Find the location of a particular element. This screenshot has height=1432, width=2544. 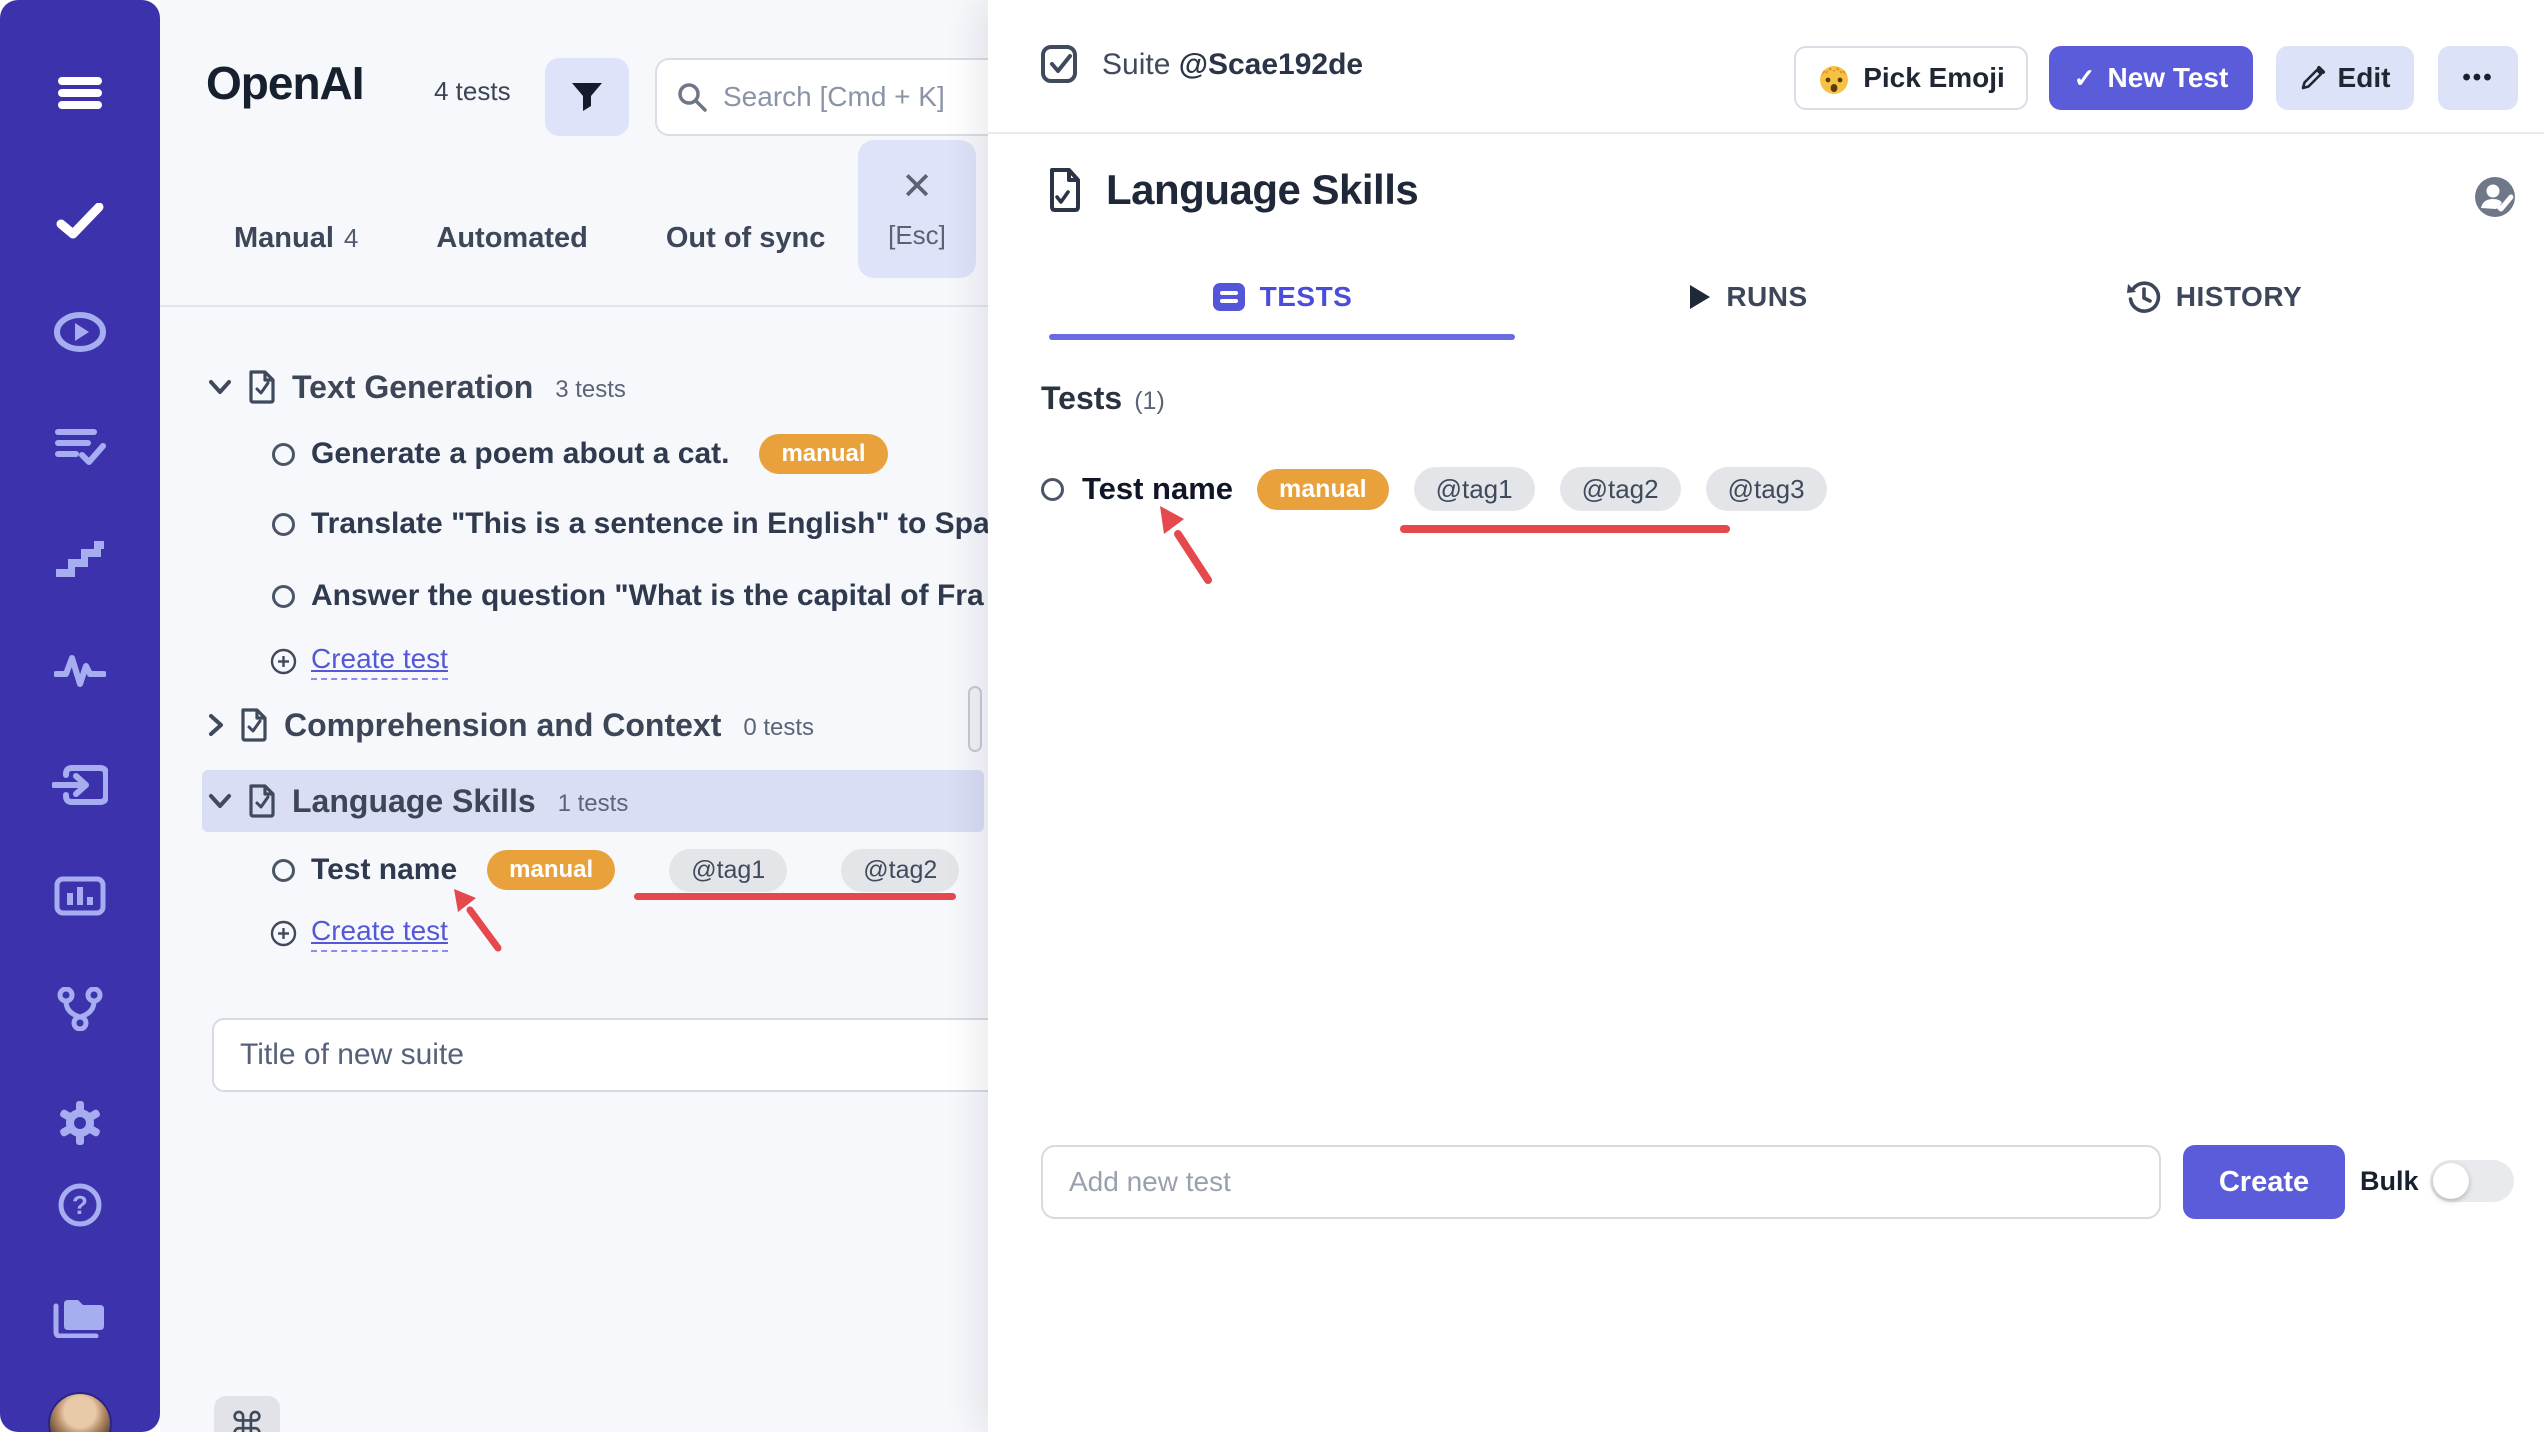

tab-automated: Automated is located at coordinates (511, 238).